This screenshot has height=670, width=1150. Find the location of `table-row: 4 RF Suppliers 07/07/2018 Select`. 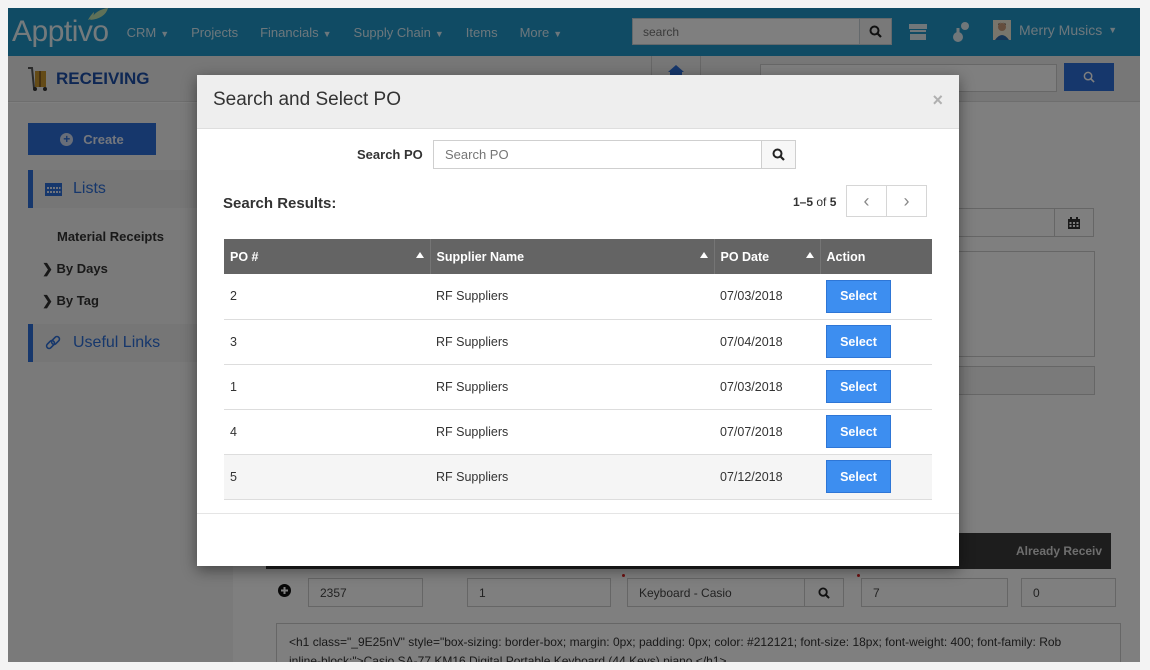

table-row: 4 RF Suppliers 07/07/2018 Select is located at coordinates (578, 432).